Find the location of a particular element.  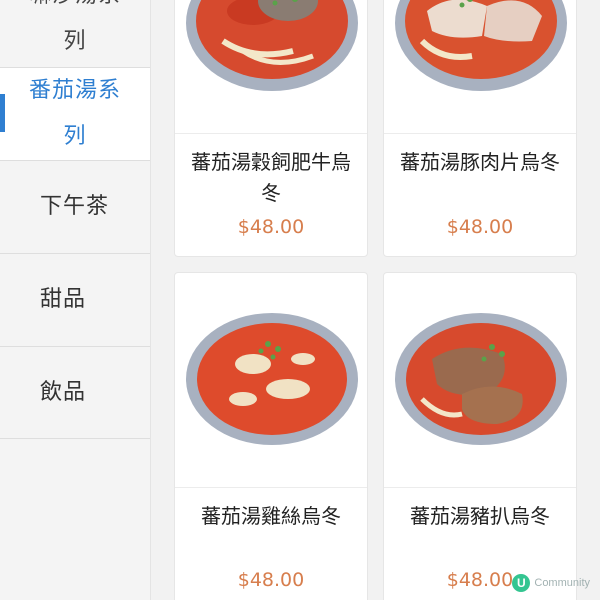

watermark-text: Community is located at coordinates (562, 583).